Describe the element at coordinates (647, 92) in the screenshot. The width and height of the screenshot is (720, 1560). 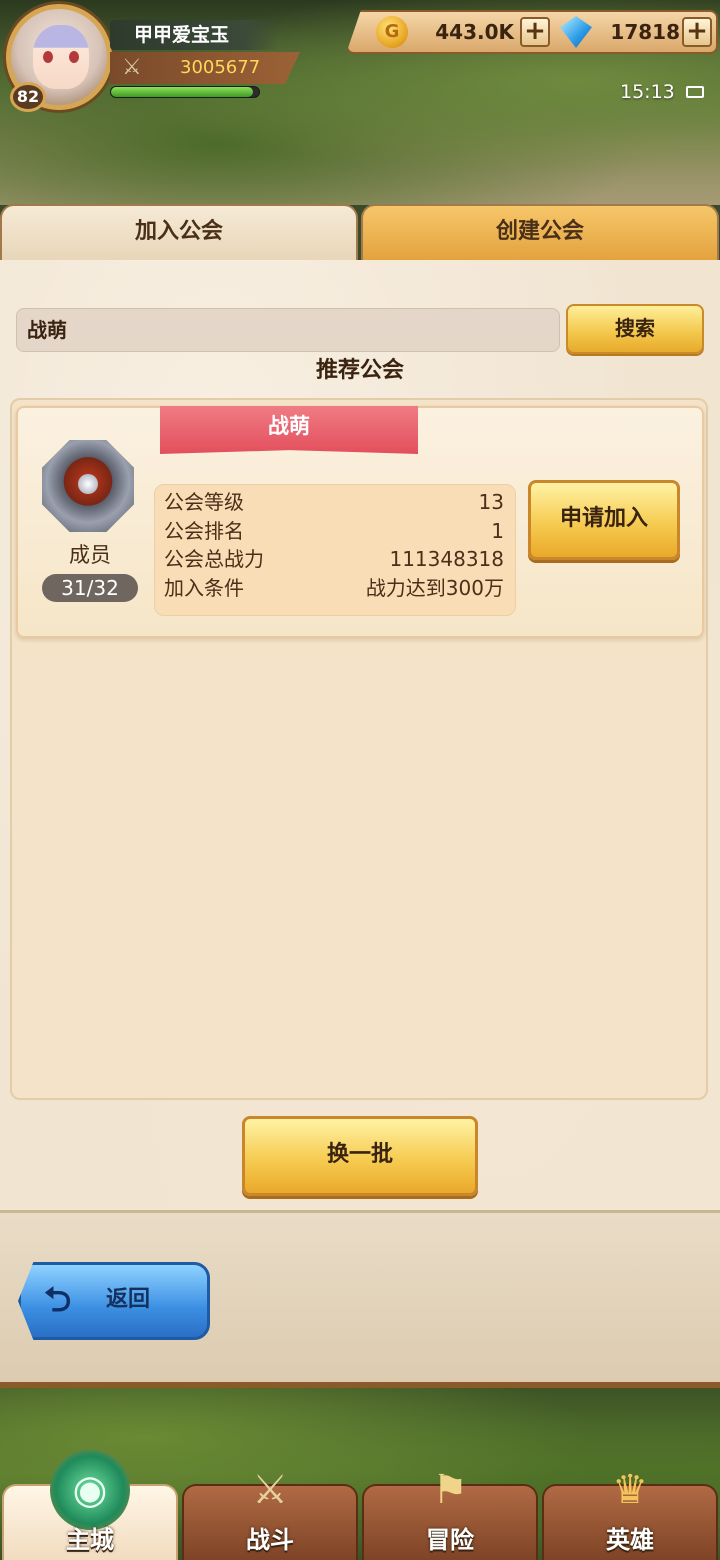
I see `status-time: 15:13` at that location.